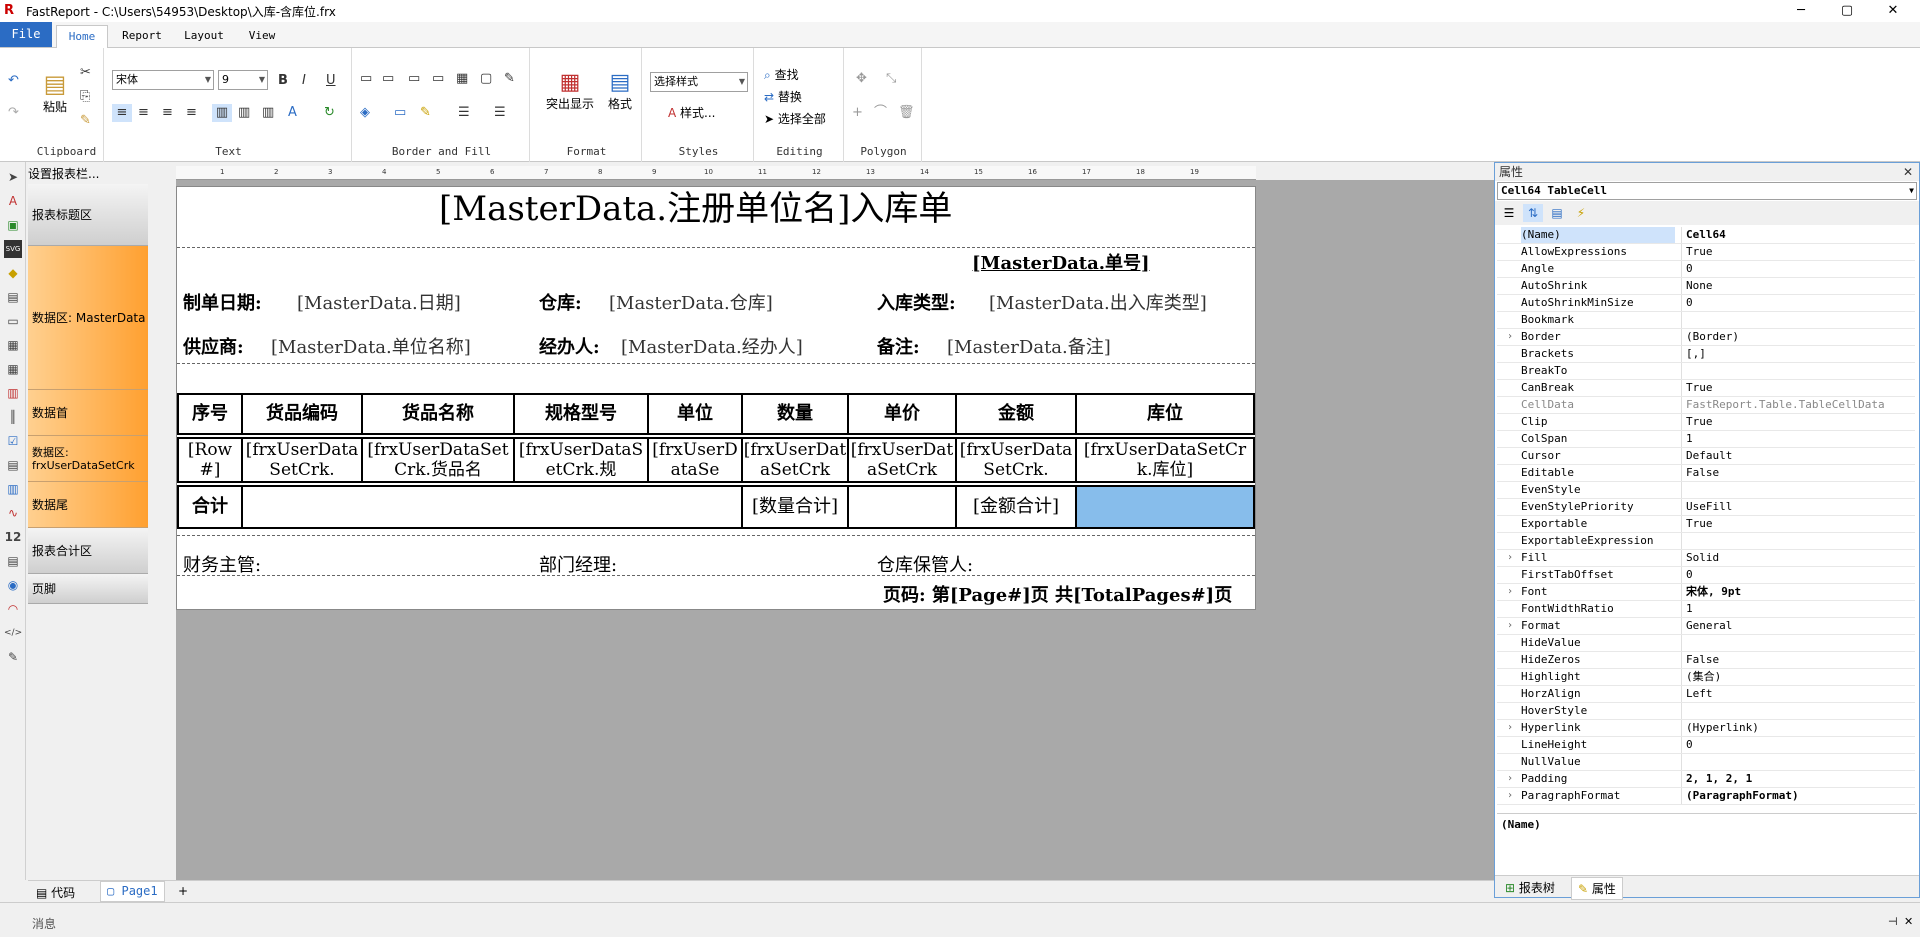 Image resolution: width=1920 pixels, height=937 pixels. Describe the element at coordinates (578, 564) in the screenshot. I see `dept-manager-label: 部门经理:` at that location.